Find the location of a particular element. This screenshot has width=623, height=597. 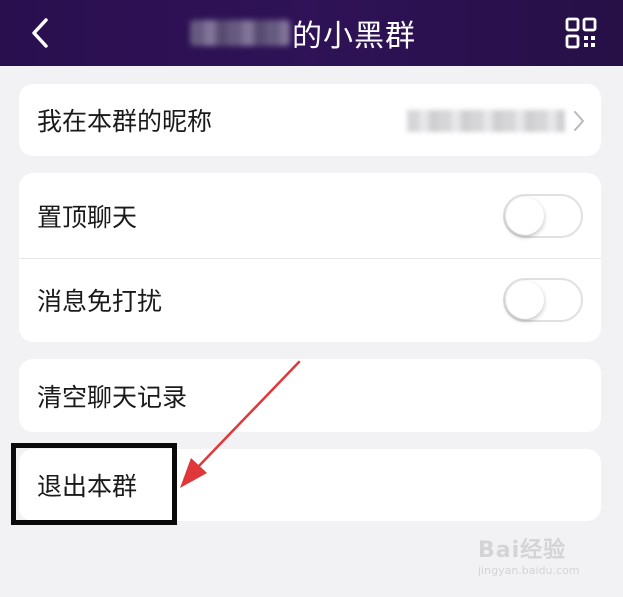

do-not-disturb-row: 消息免打扰 is located at coordinates (310, 300).